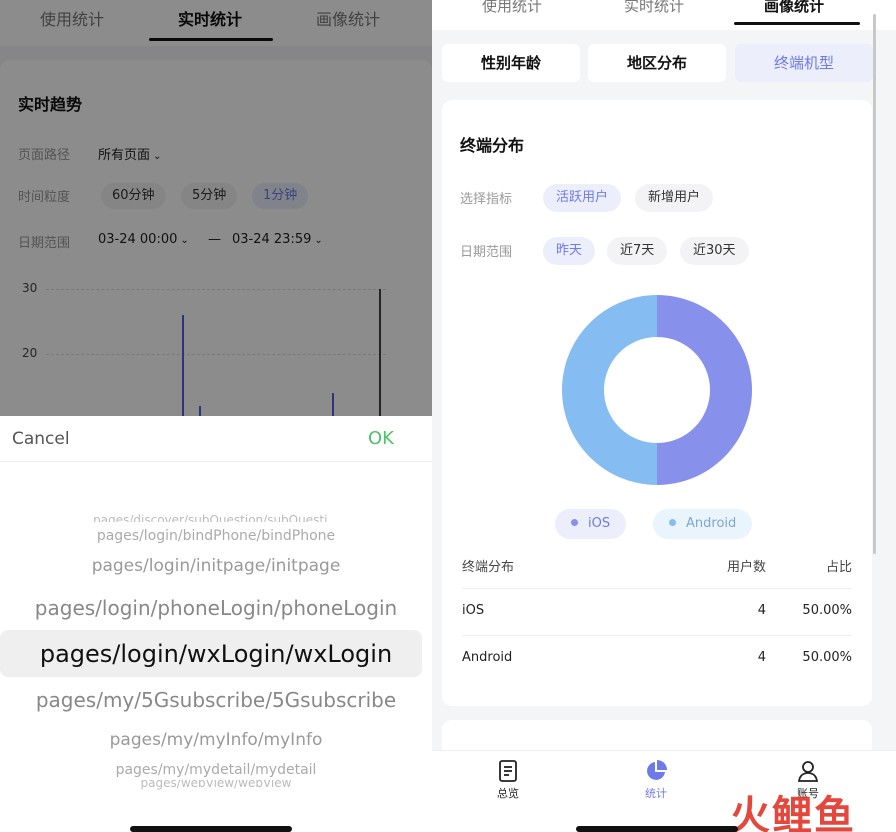  Describe the element at coordinates (794, 8) in the screenshot. I see `tab-profile-stats: 画像统计` at that location.